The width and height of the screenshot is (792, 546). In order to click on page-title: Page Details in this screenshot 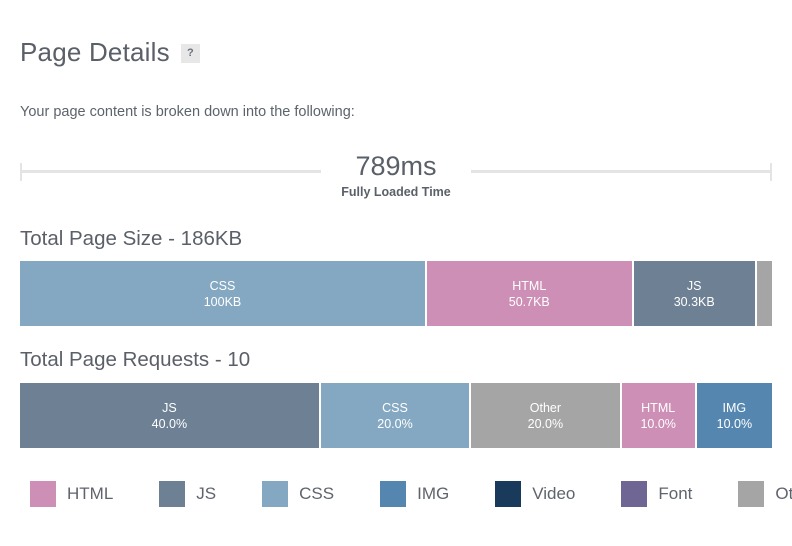, I will do `click(95, 52)`.